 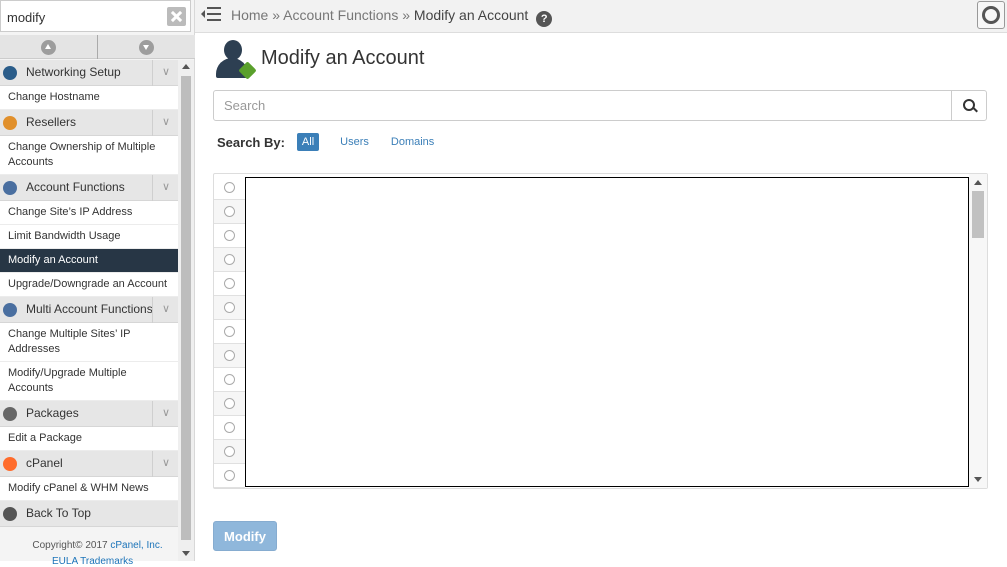 What do you see at coordinates (10, 123) in the screenshot?
I see `resellers-icon` at bounding box center [10, 123].